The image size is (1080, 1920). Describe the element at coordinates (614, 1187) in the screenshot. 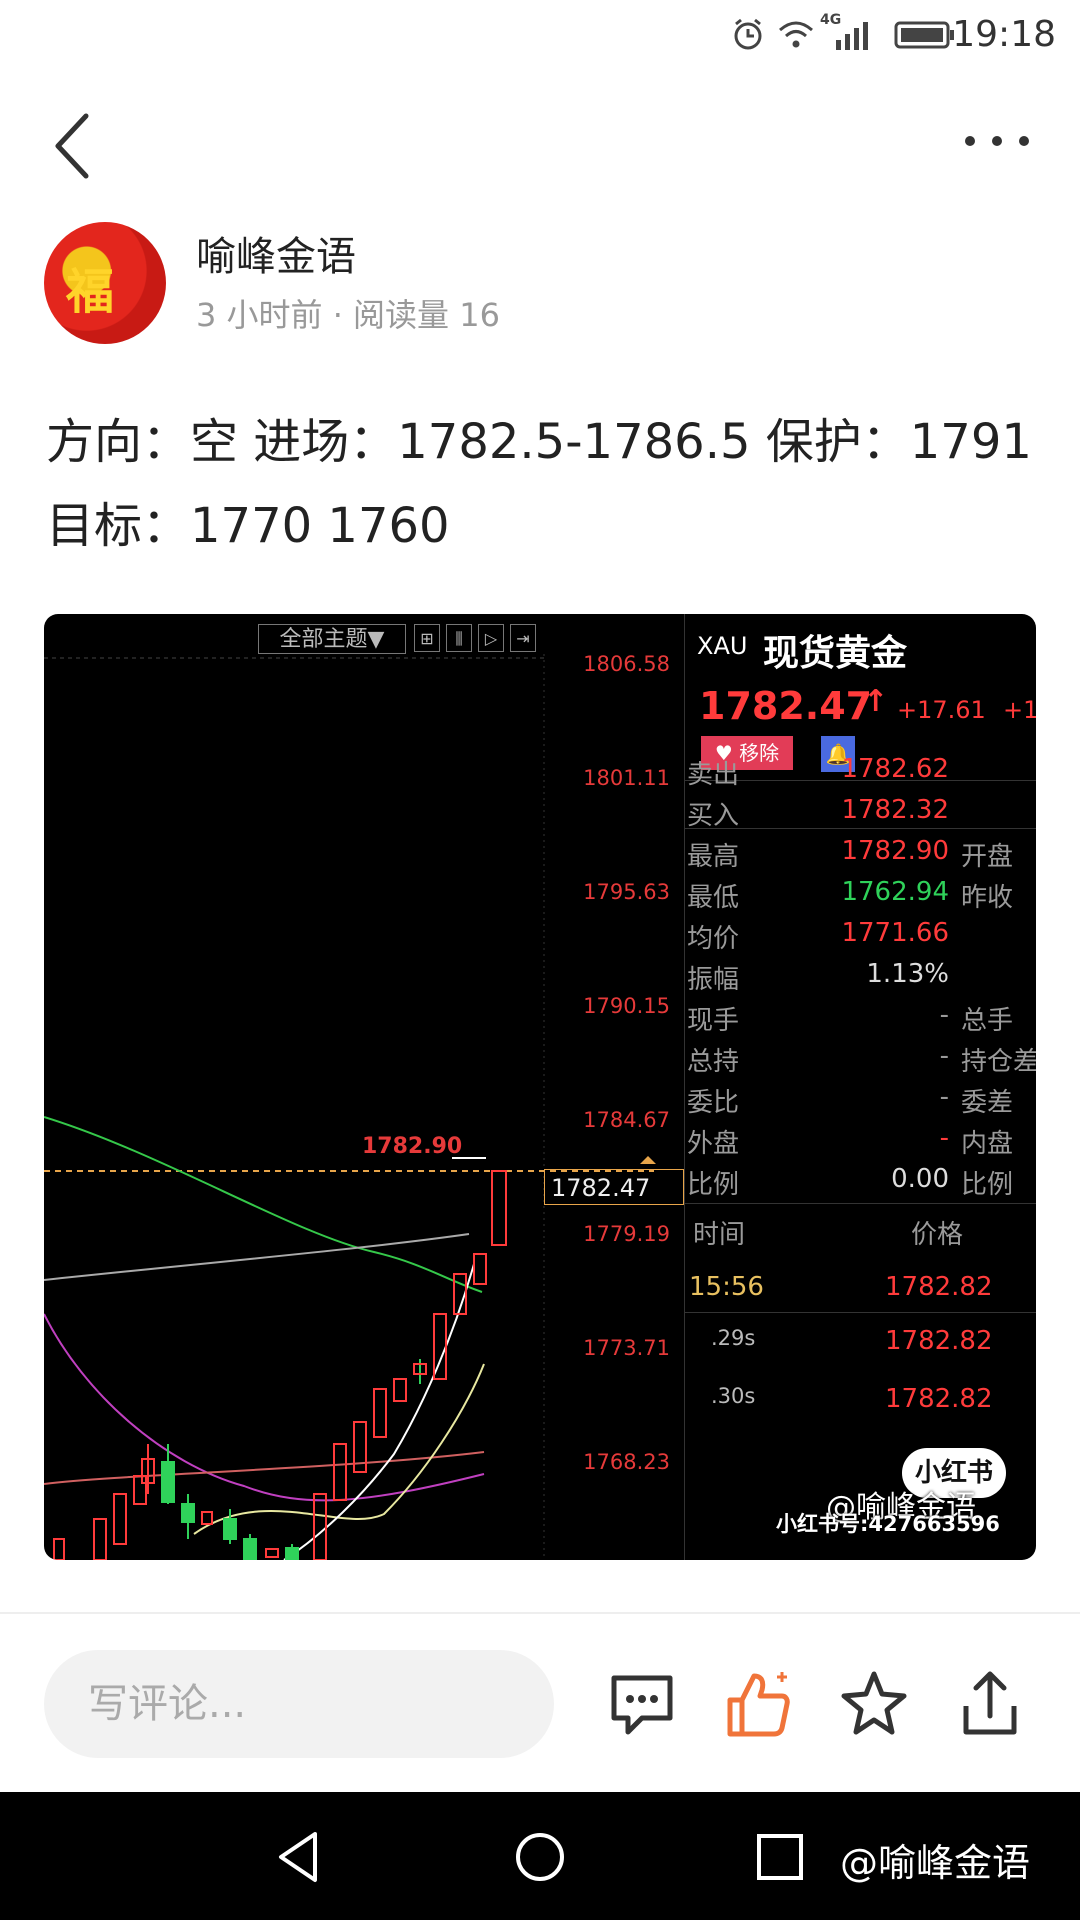

I see `current-price-box: 1782.47` at that location.